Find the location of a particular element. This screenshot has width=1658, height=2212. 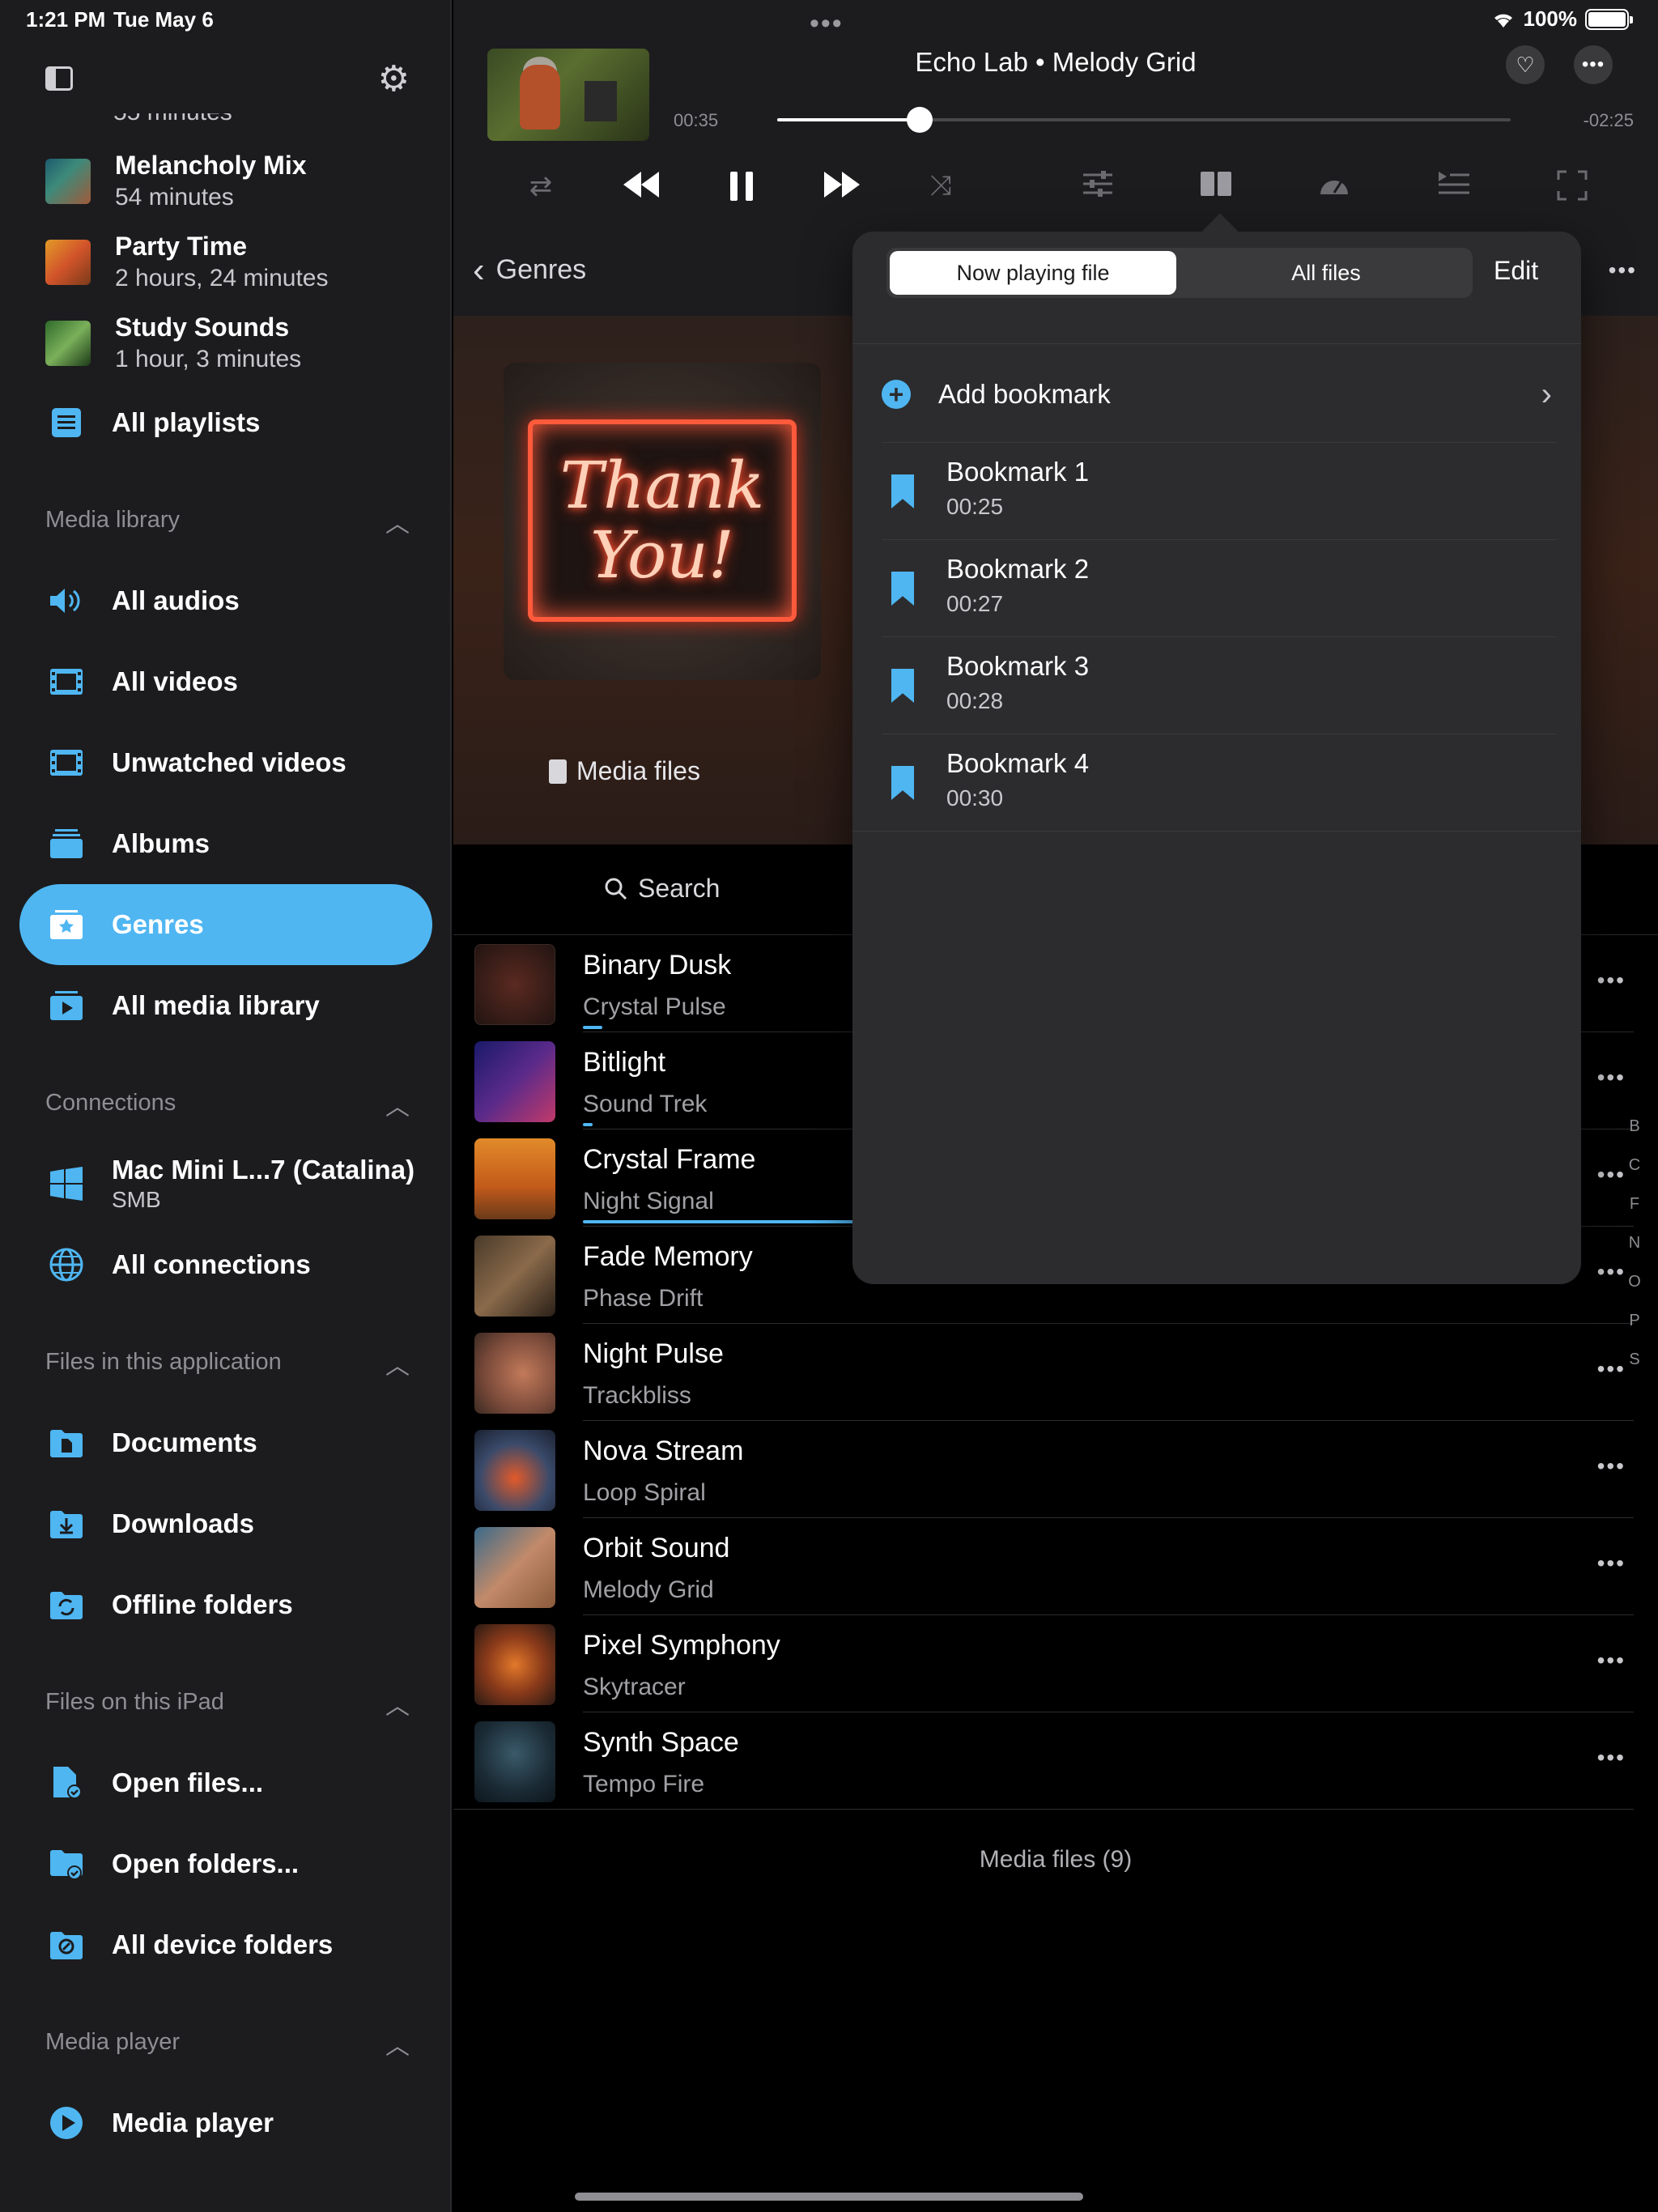

connection-protocol: SMB is located at coordinates (136, 1199).